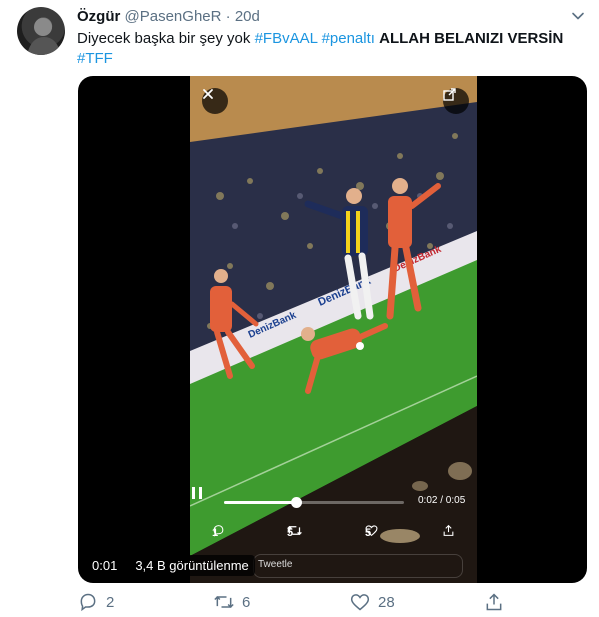 This screenshot has height=617, width=599. What do you see at coordinates (314, 502) in the screenshot?
I see `seek-bar` at bounding box center [314, 502].